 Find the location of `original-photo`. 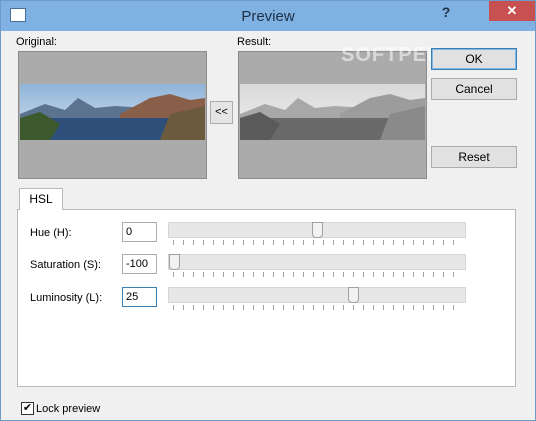

original-photo is located at coordinates (112, 112).